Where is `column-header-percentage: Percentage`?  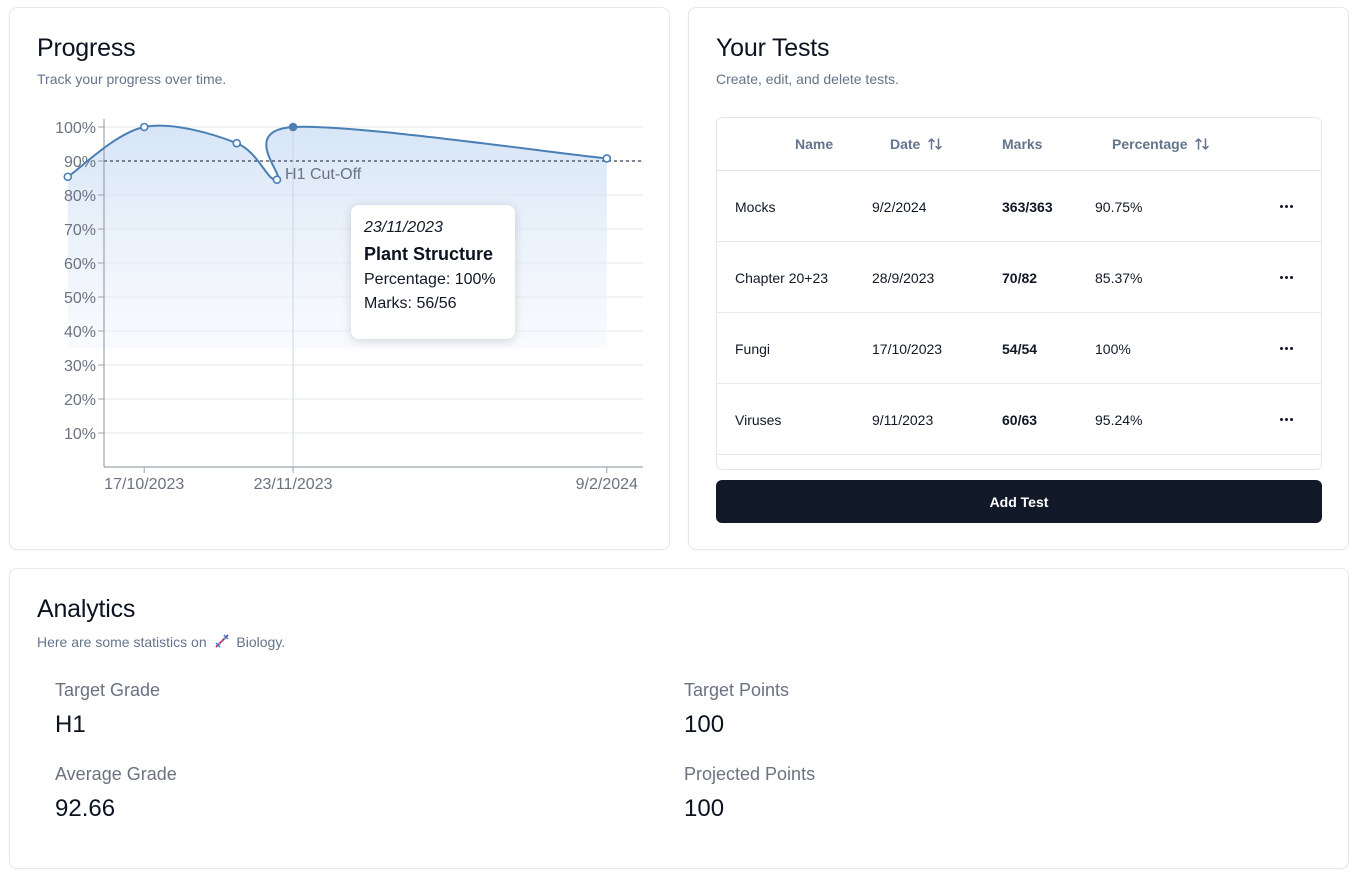
column-header-percentage: Percentage is located at coordinates (1161, 144).